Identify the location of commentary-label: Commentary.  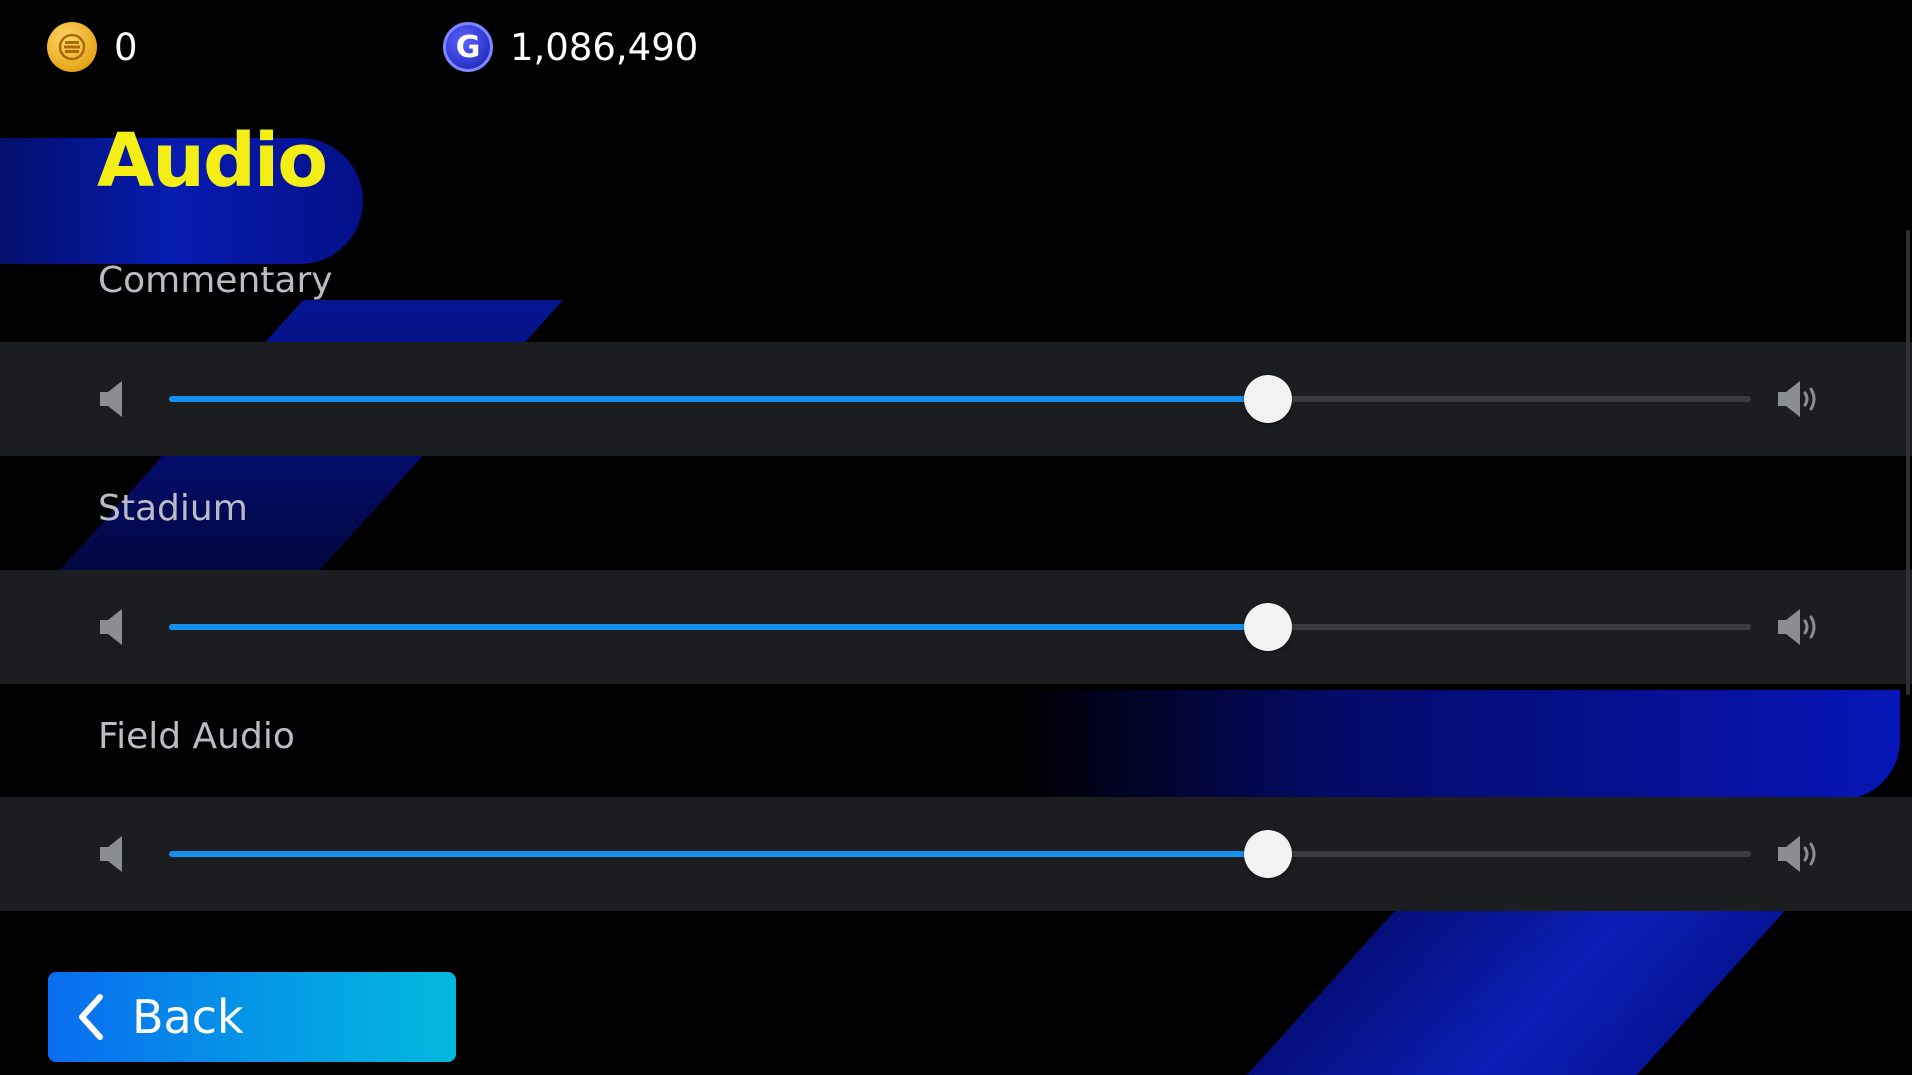
(215, 280).